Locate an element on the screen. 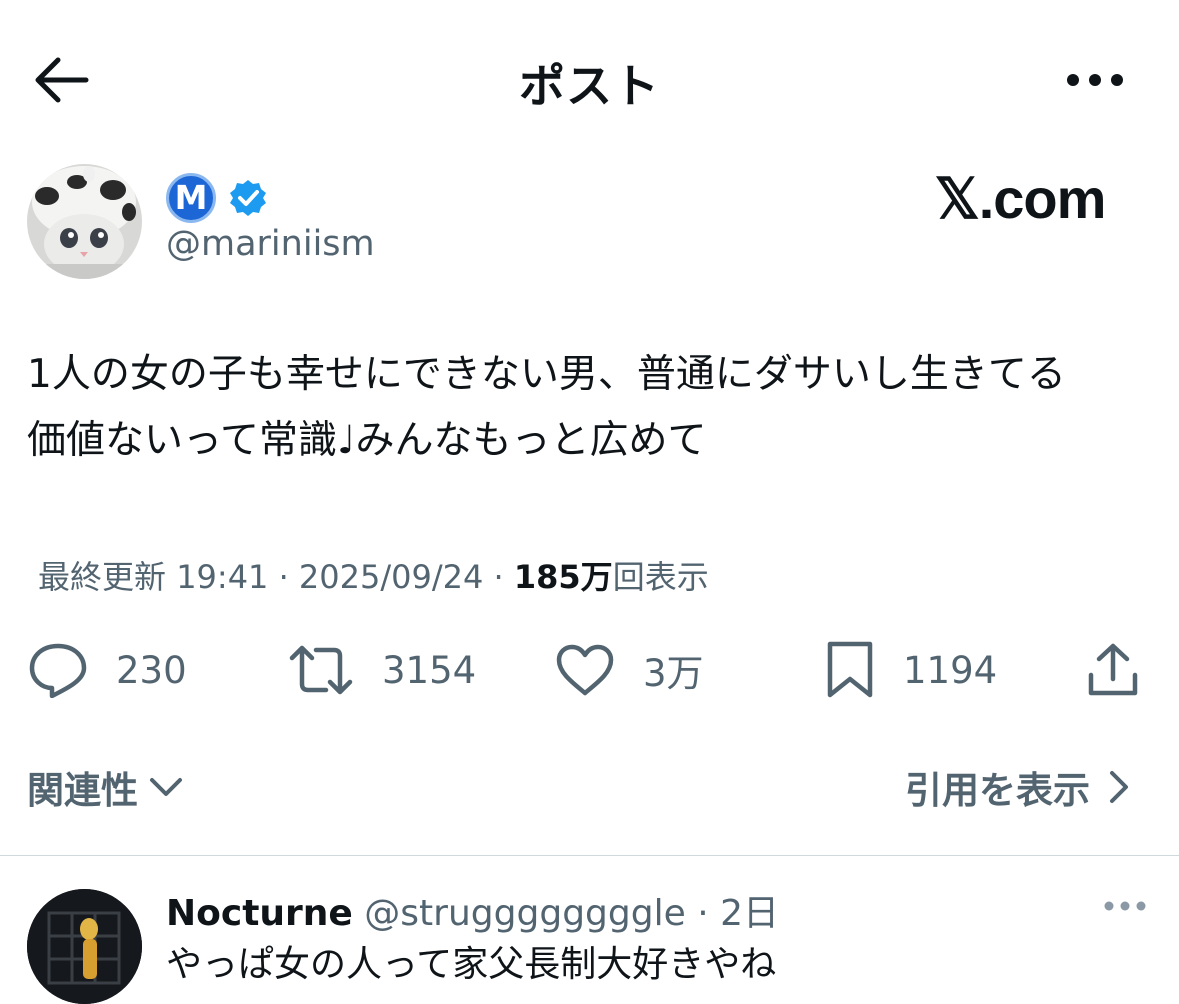  bookmark-button: 1194 is located at coordinates (911, 670).